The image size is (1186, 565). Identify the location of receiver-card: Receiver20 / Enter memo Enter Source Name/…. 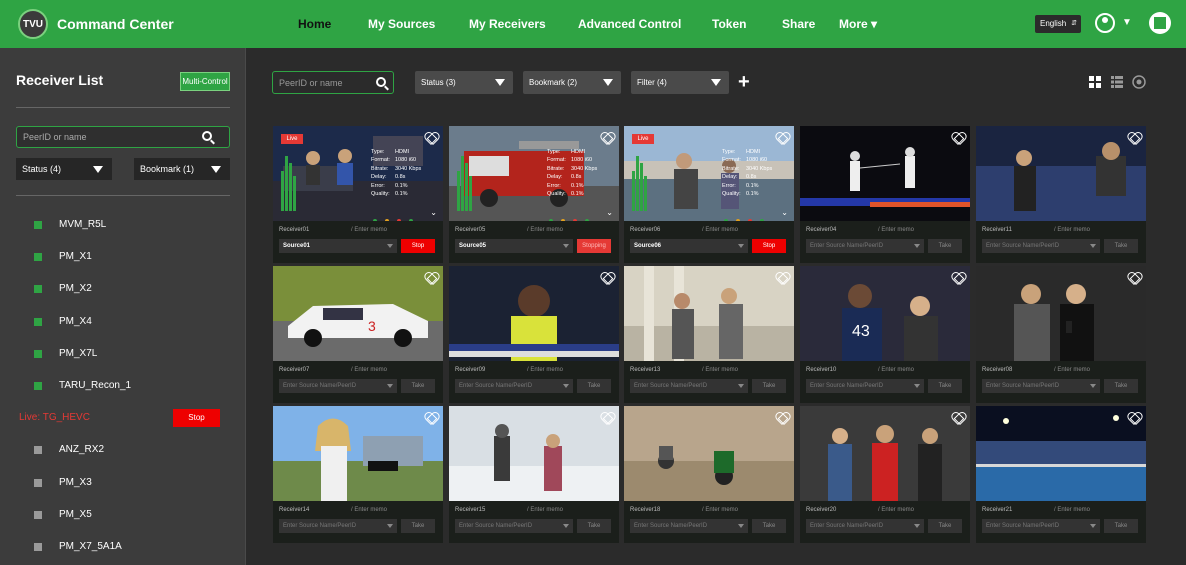
(885, 474).